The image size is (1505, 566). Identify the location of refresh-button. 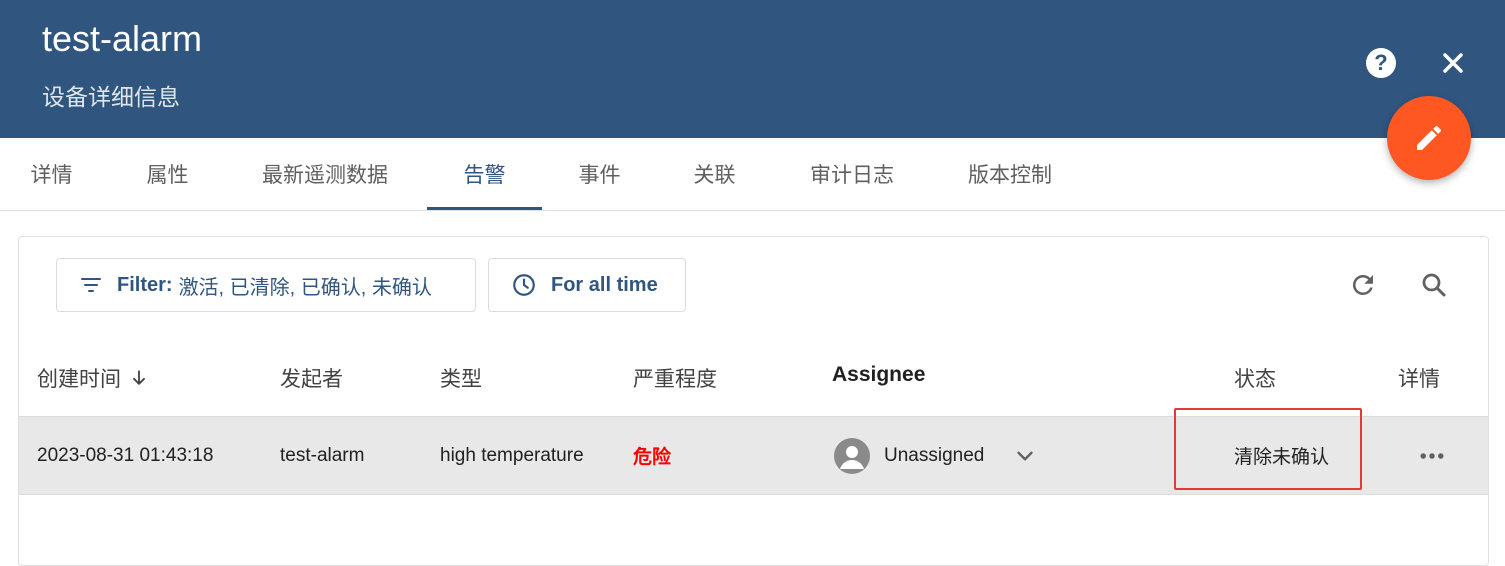
(1363, 285).